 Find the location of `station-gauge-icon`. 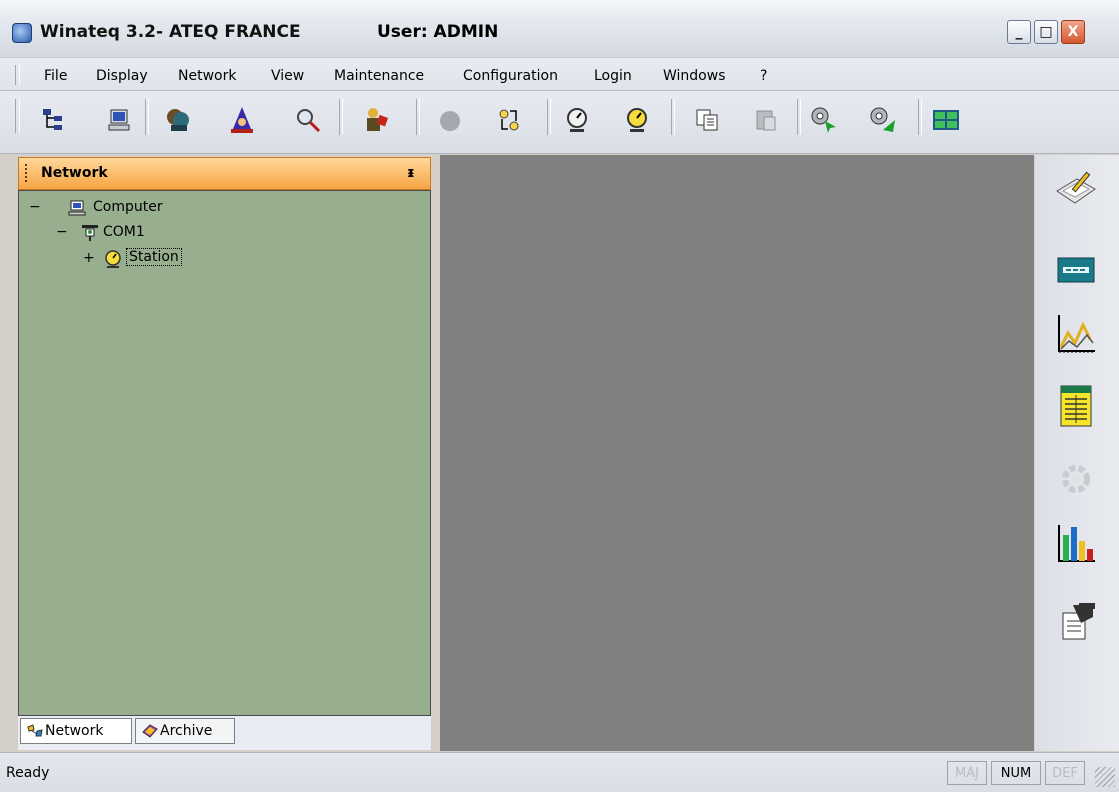

station-gauge-icon is located at coordinates (637, 120).